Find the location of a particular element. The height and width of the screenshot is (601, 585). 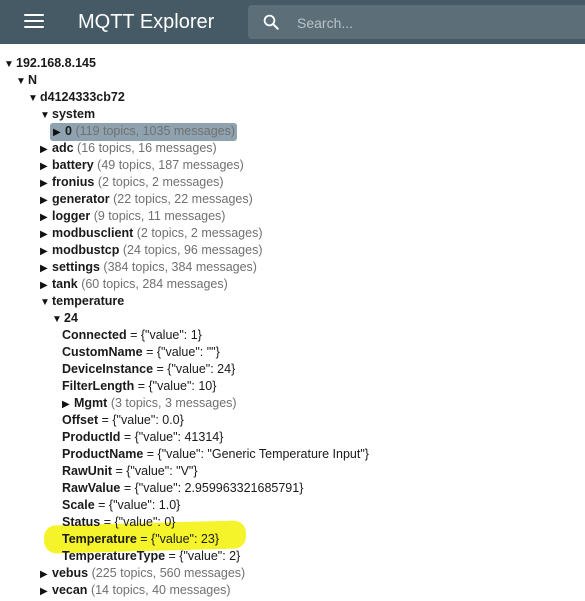

topic-count: (225 topics, 560 messages) is located at coordinates (168, 573).